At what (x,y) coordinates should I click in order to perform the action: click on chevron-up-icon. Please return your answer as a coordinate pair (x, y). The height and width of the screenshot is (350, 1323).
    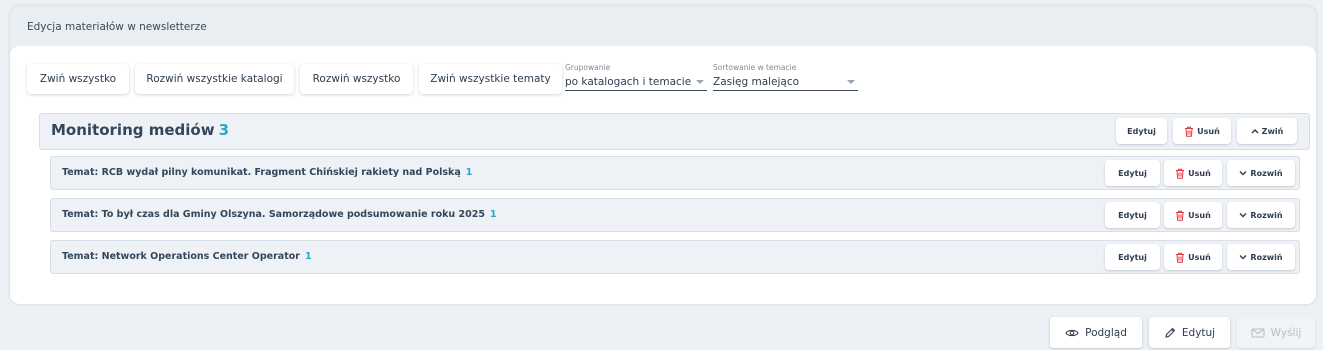
    Looking at the image, I should click on (1255, 131).